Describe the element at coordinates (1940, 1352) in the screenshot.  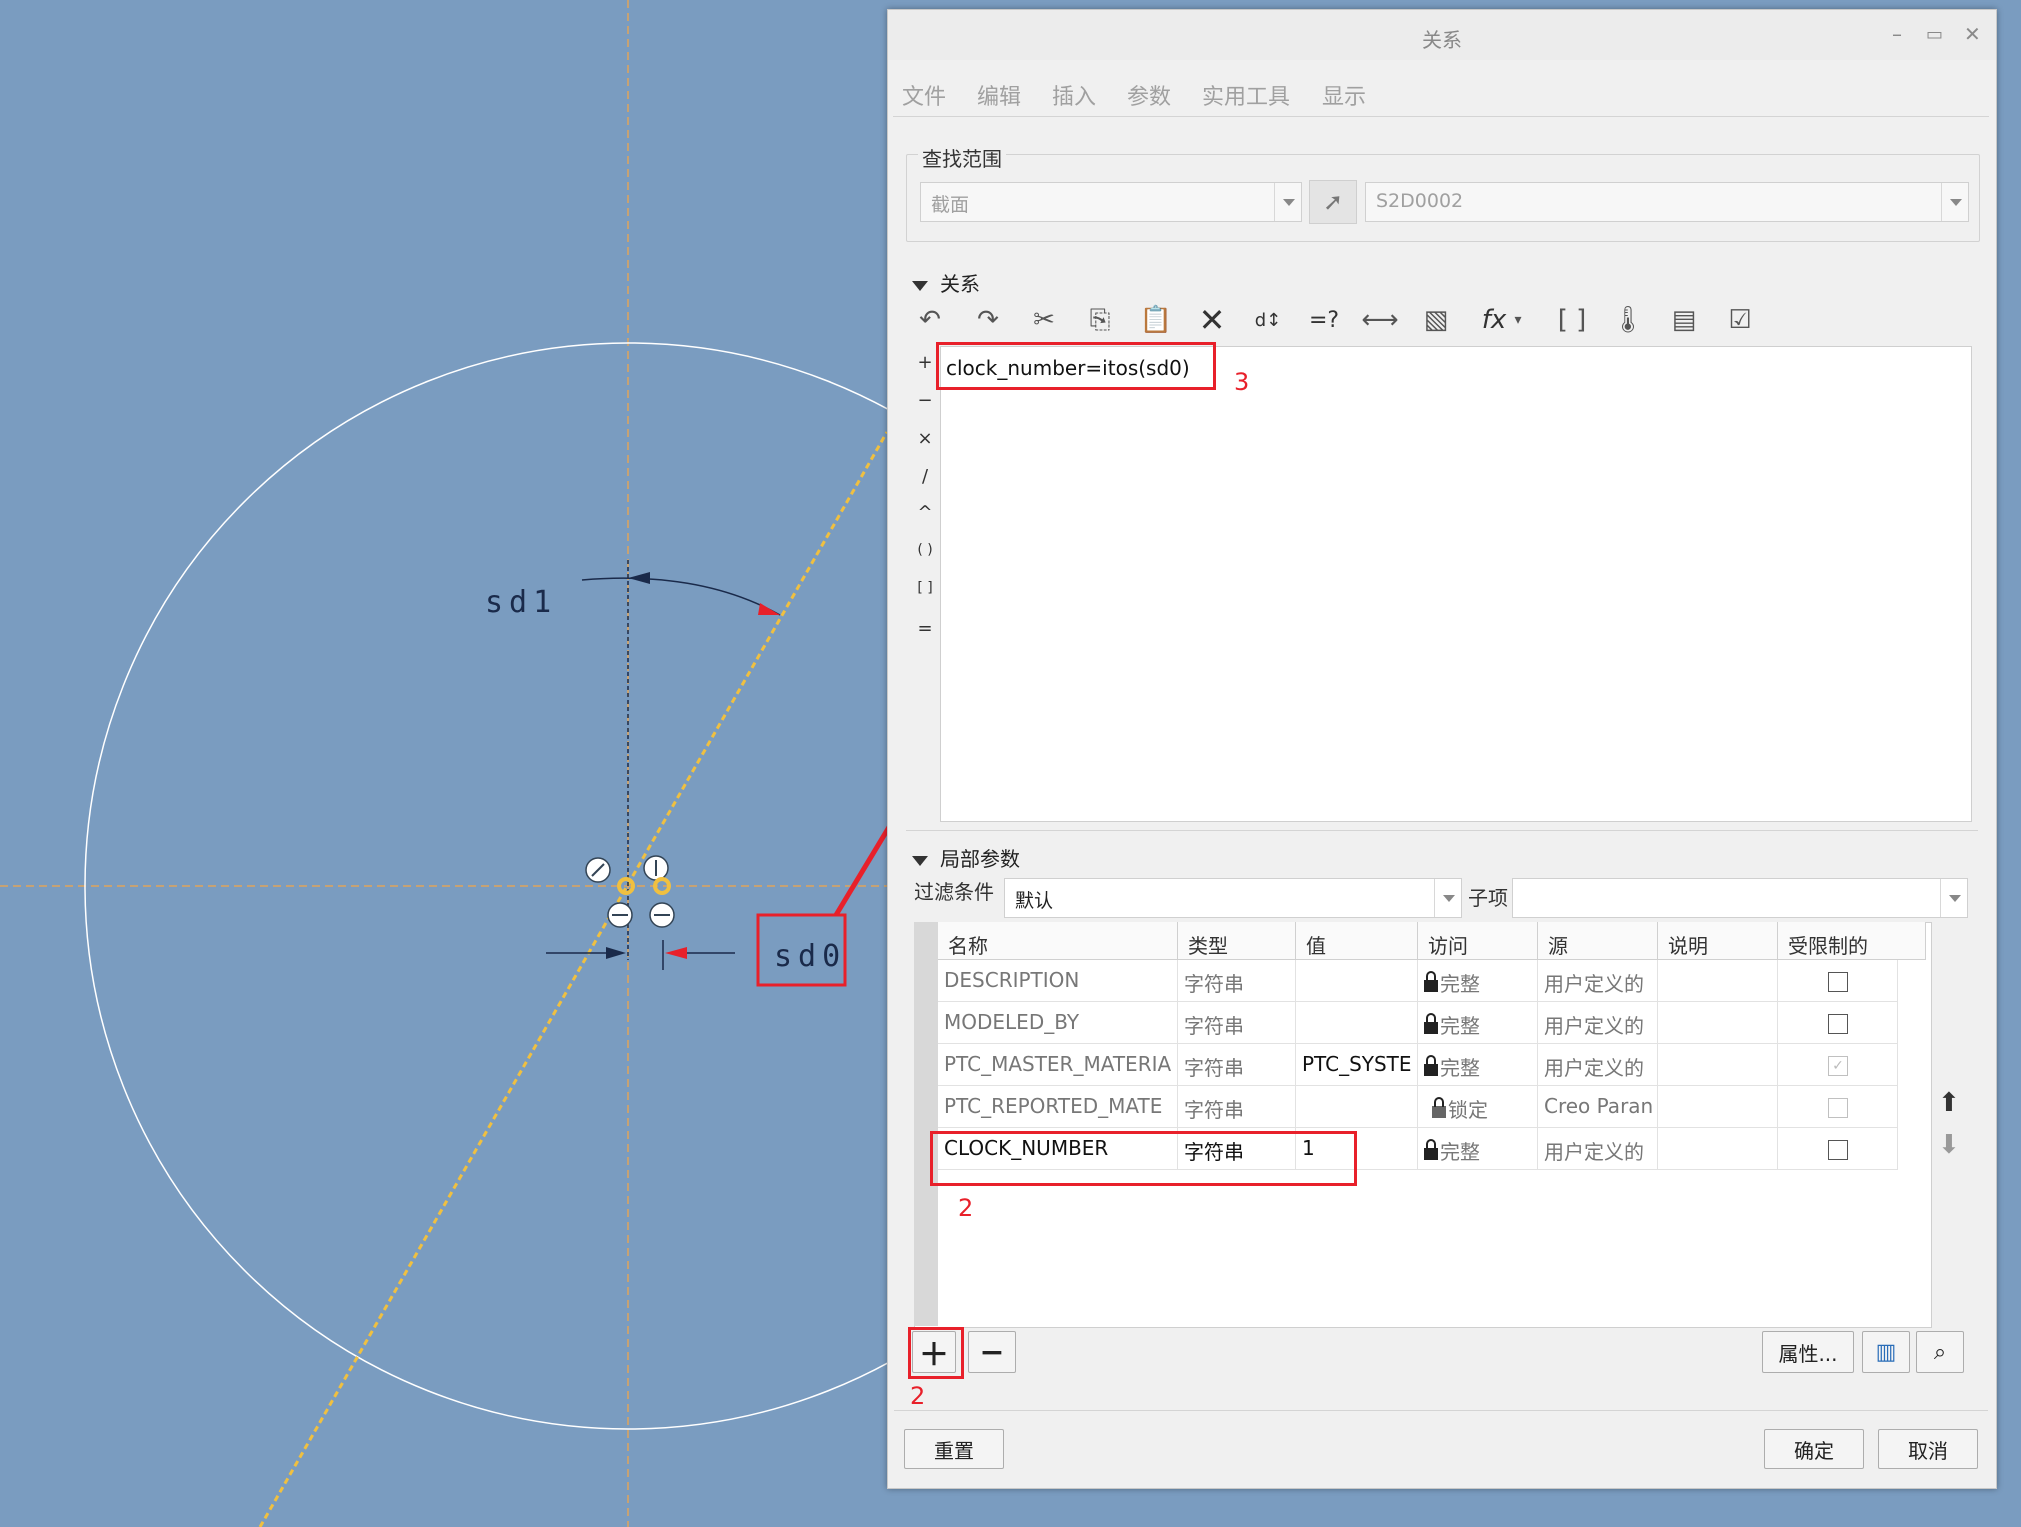
I see `find-binoculars-icon: ⌕` at that location.